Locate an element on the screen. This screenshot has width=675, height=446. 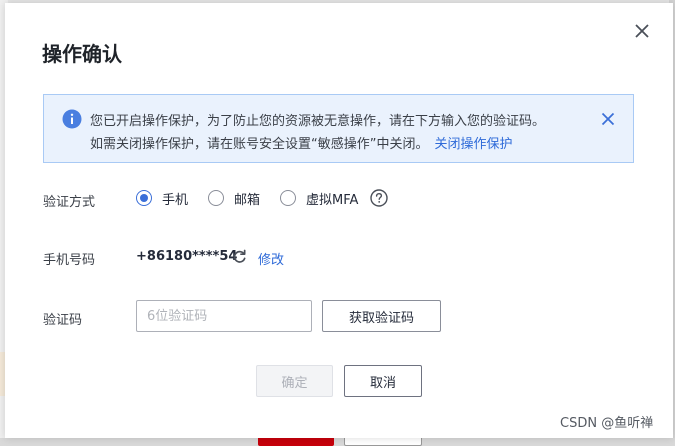
radio-virtual-mfa-indicator is located at coordinates (288, 198).